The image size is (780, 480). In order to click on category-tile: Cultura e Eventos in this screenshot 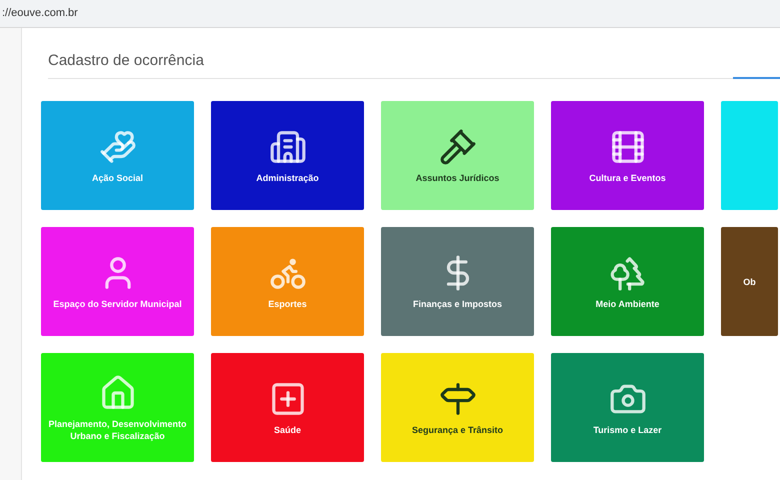, I will do `click(627, 155)`.